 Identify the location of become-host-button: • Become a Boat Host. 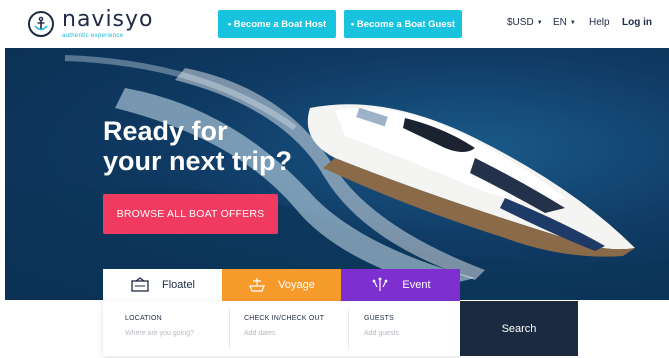
(277, 24).